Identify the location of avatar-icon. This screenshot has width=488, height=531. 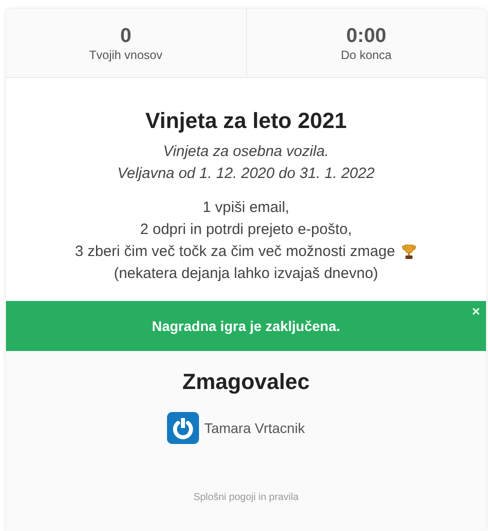
(183, 428).